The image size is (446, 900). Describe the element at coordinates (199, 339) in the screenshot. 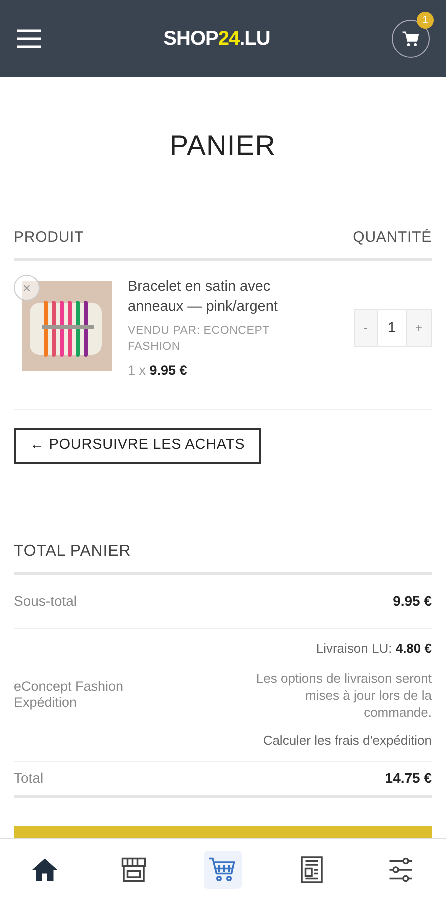

I see `seller-label: VENDU PAR: ECONCEPT FASHION` at that location.